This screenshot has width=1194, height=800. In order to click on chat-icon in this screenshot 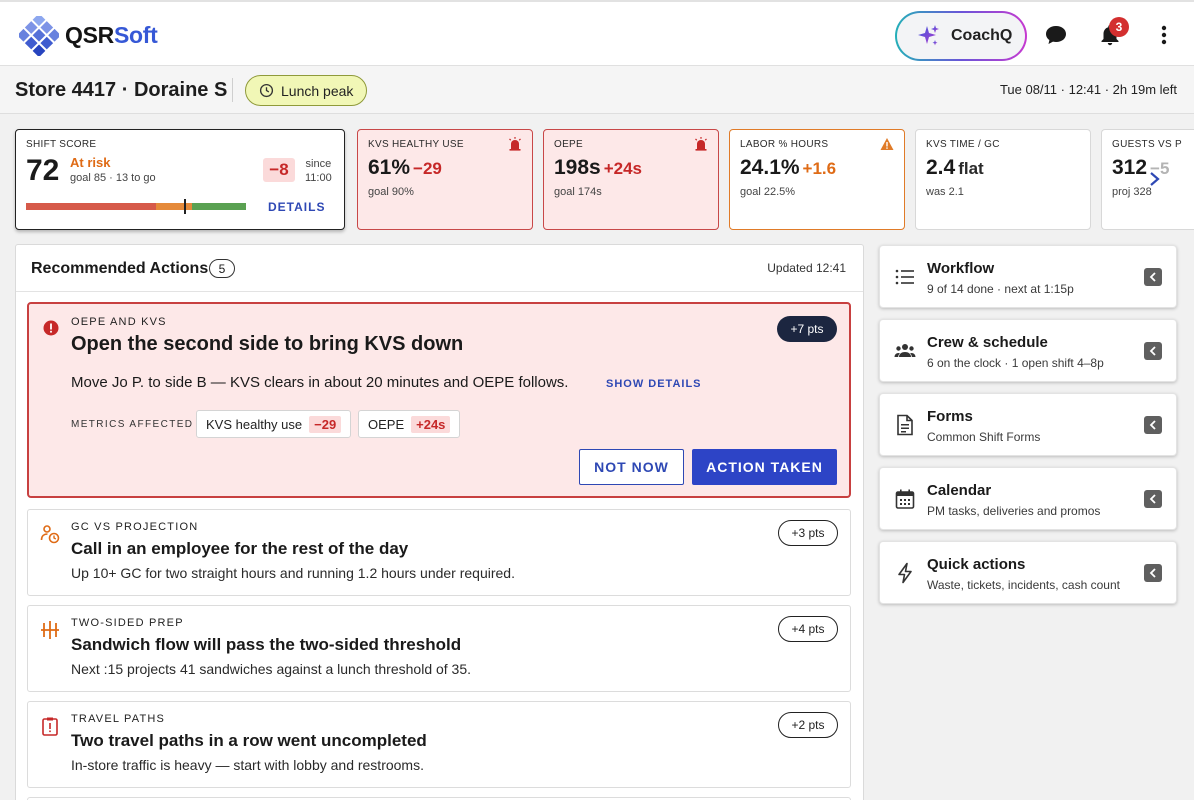, I will do `click(1056, 35)`.